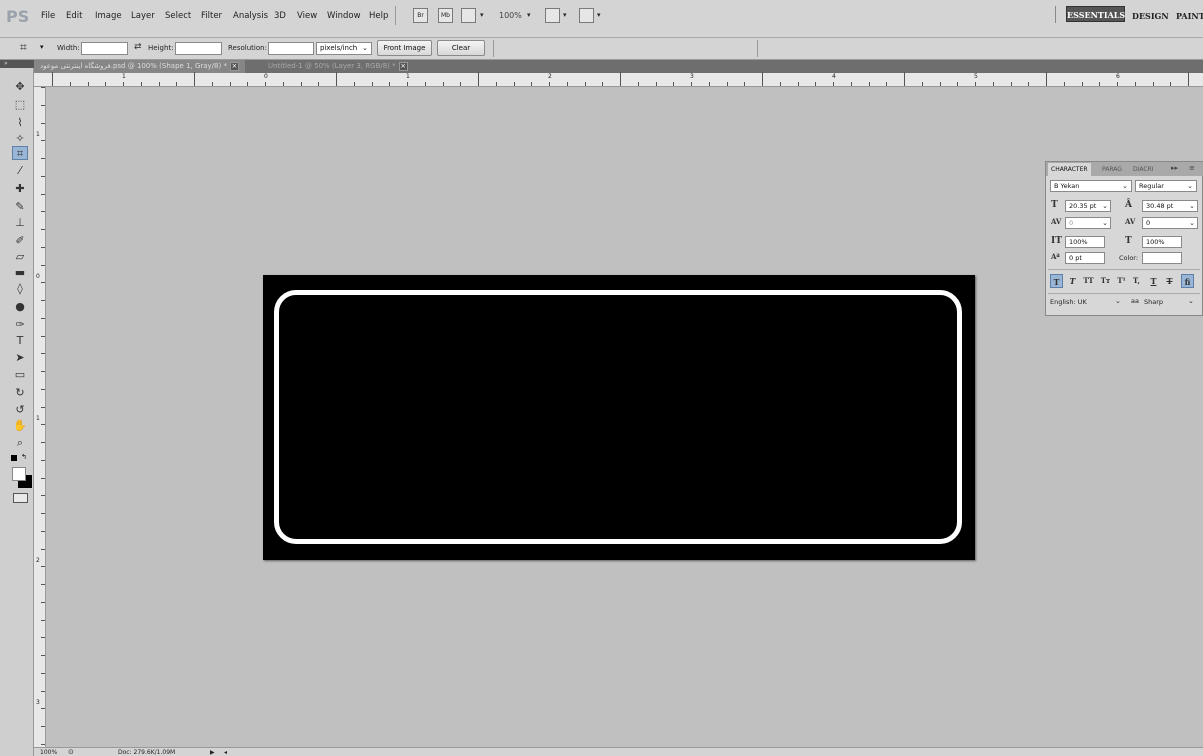 The image size is (1203, 756). What do you see at coordinates (1143, 169) in the screenshot?
I see `tab-diacritics: DIACRI` at bounding box center [1143, 169].